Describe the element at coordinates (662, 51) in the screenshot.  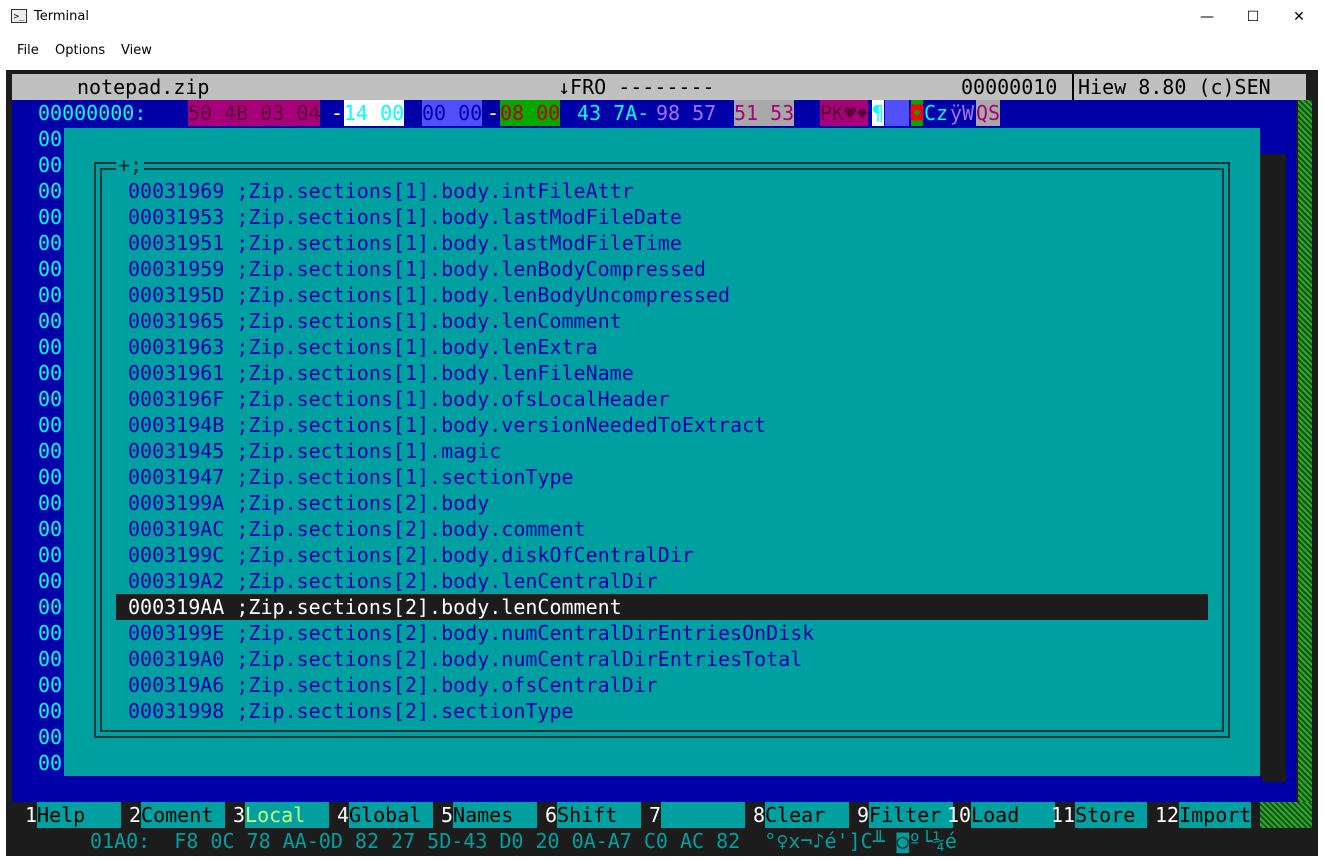
I see `menu-bar: File Options View` at that location.